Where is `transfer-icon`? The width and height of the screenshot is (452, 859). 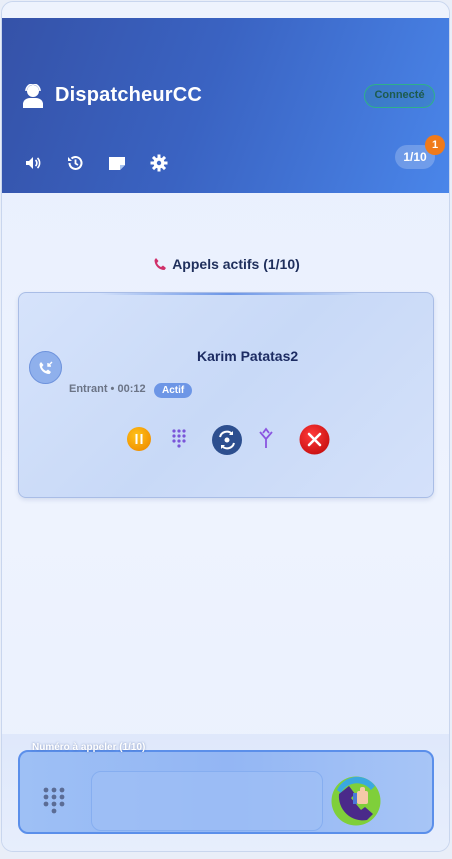
transfer-icon is located at coordinates (227, 440).